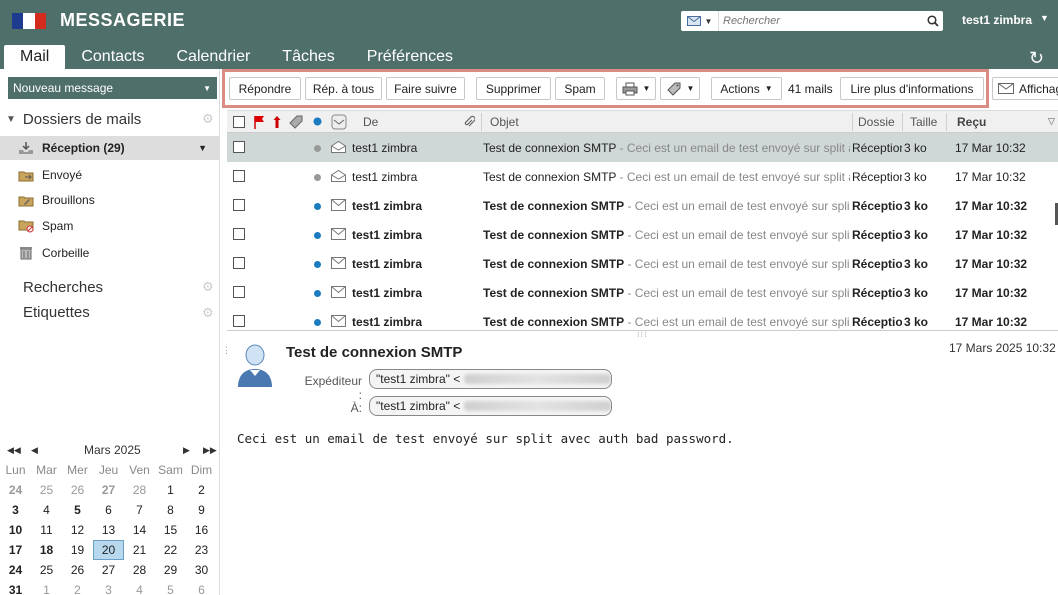 The image size is (1058, 595). I want to click on calendar-day: 22, so click(170, 550).